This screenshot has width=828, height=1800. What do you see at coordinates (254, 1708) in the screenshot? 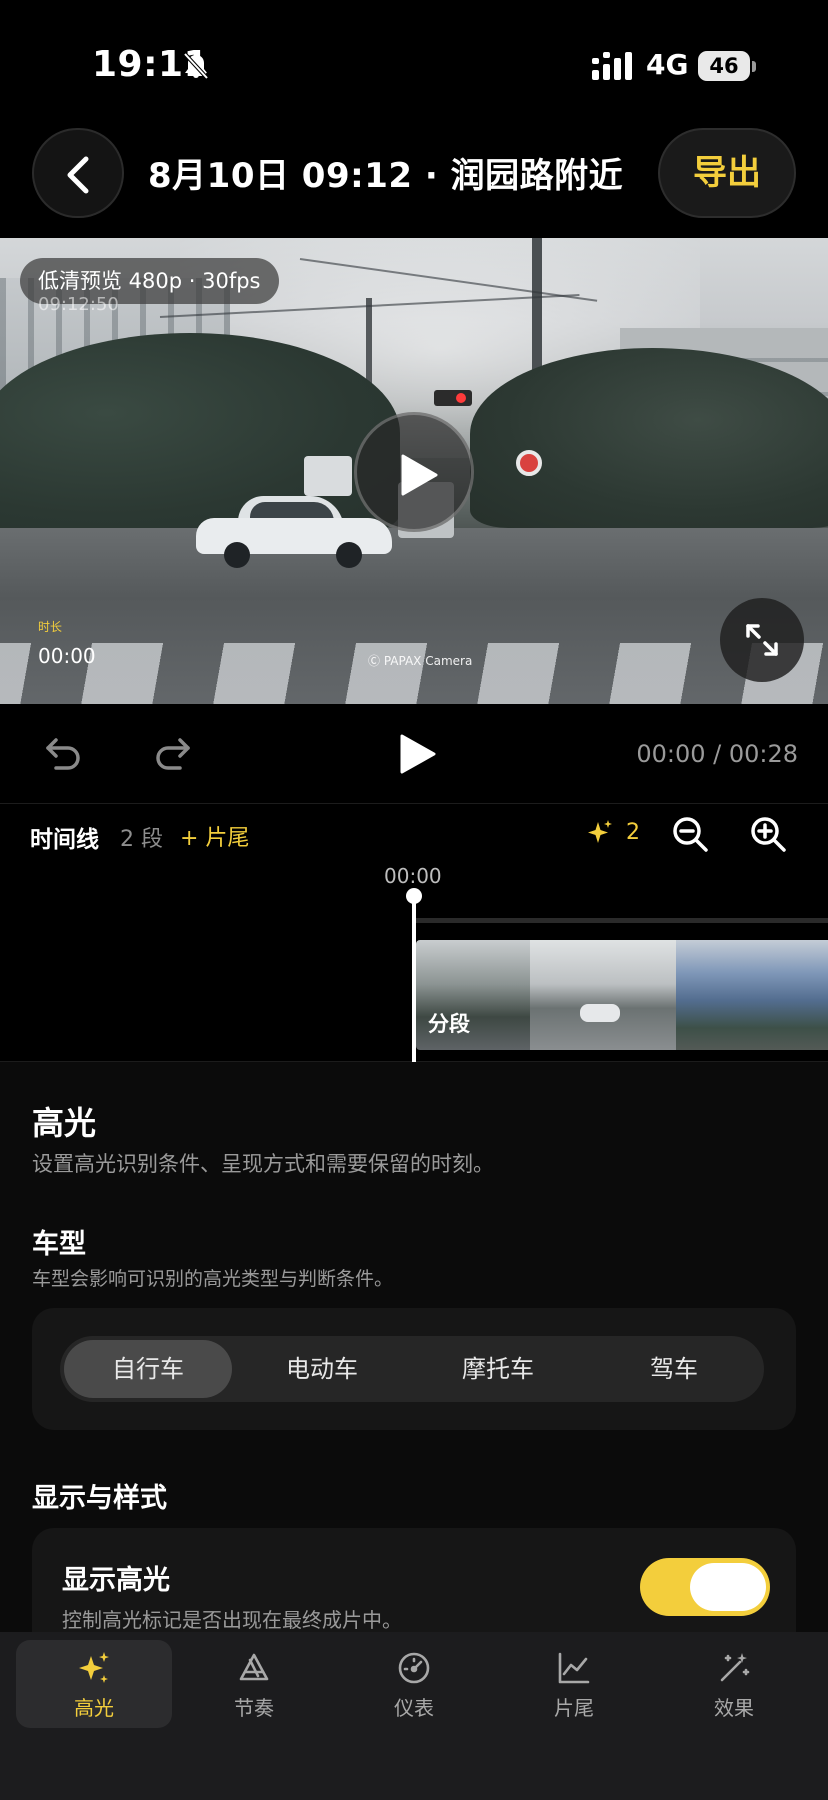
I see `tab-label: 节奏` at bounding box center [254, 1708].